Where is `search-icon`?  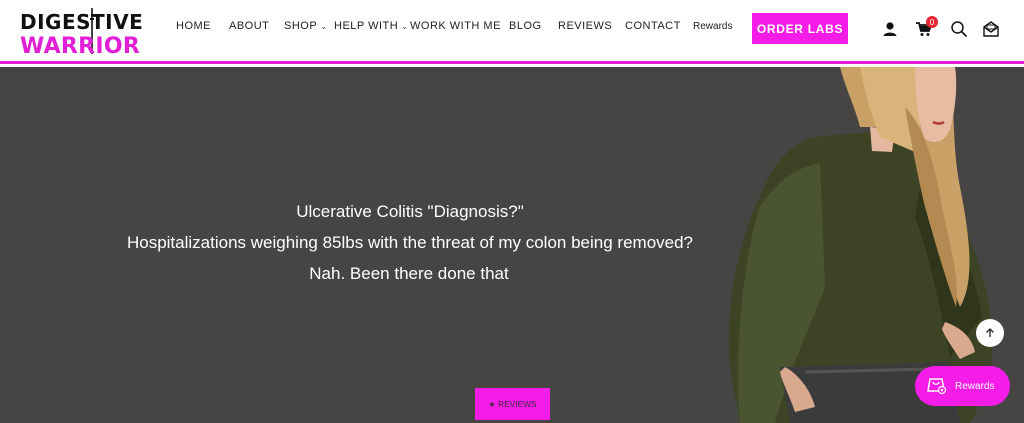 search-icon is located at coordinates (959, 29).